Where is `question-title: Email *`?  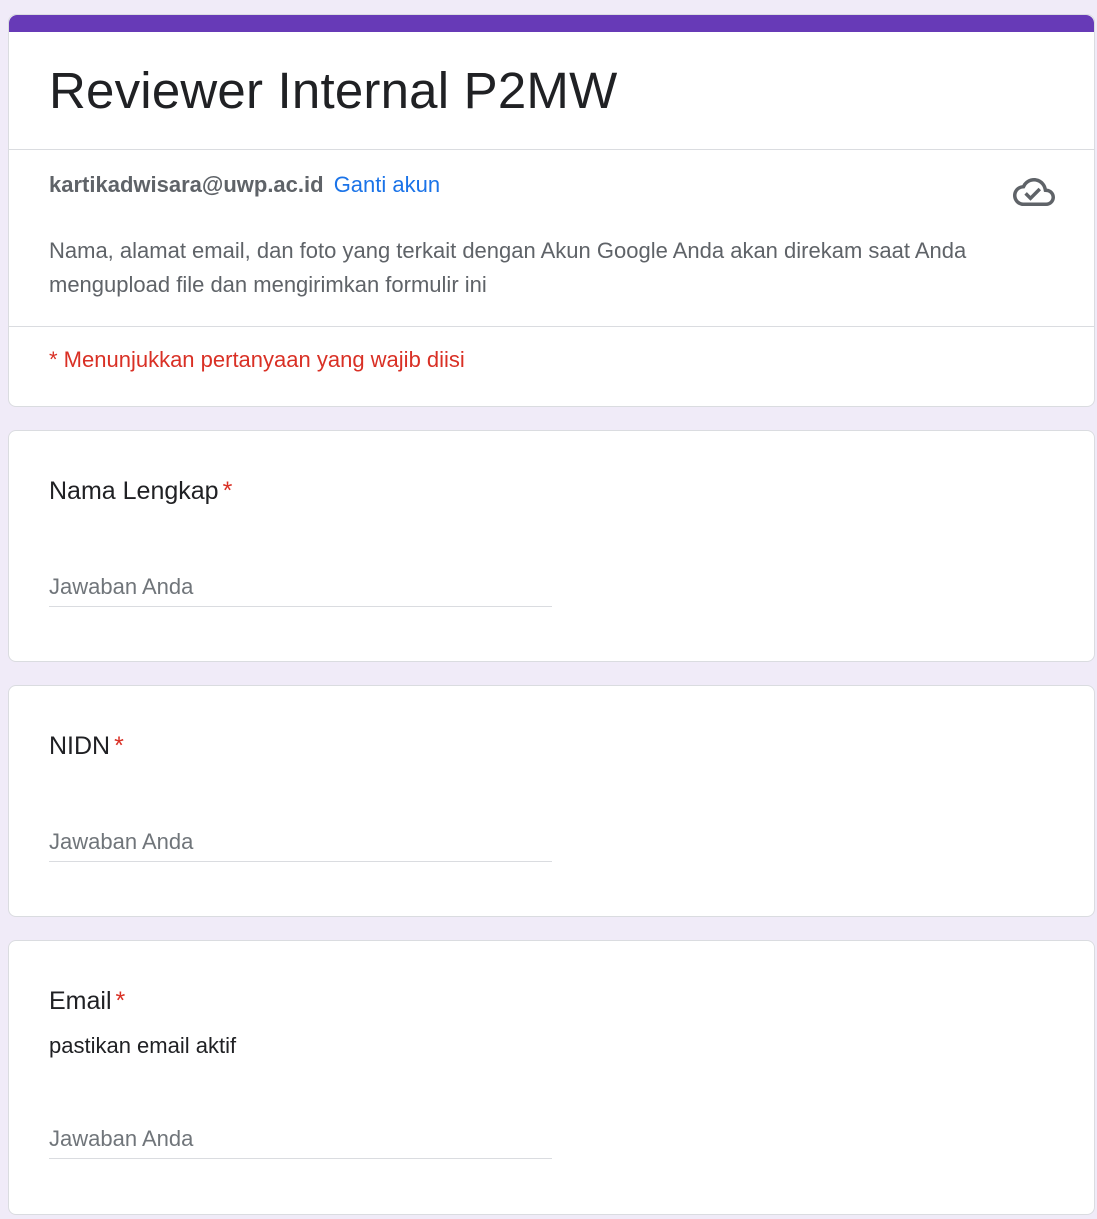
question-title: Email * is located at coordinates (87, 1001).